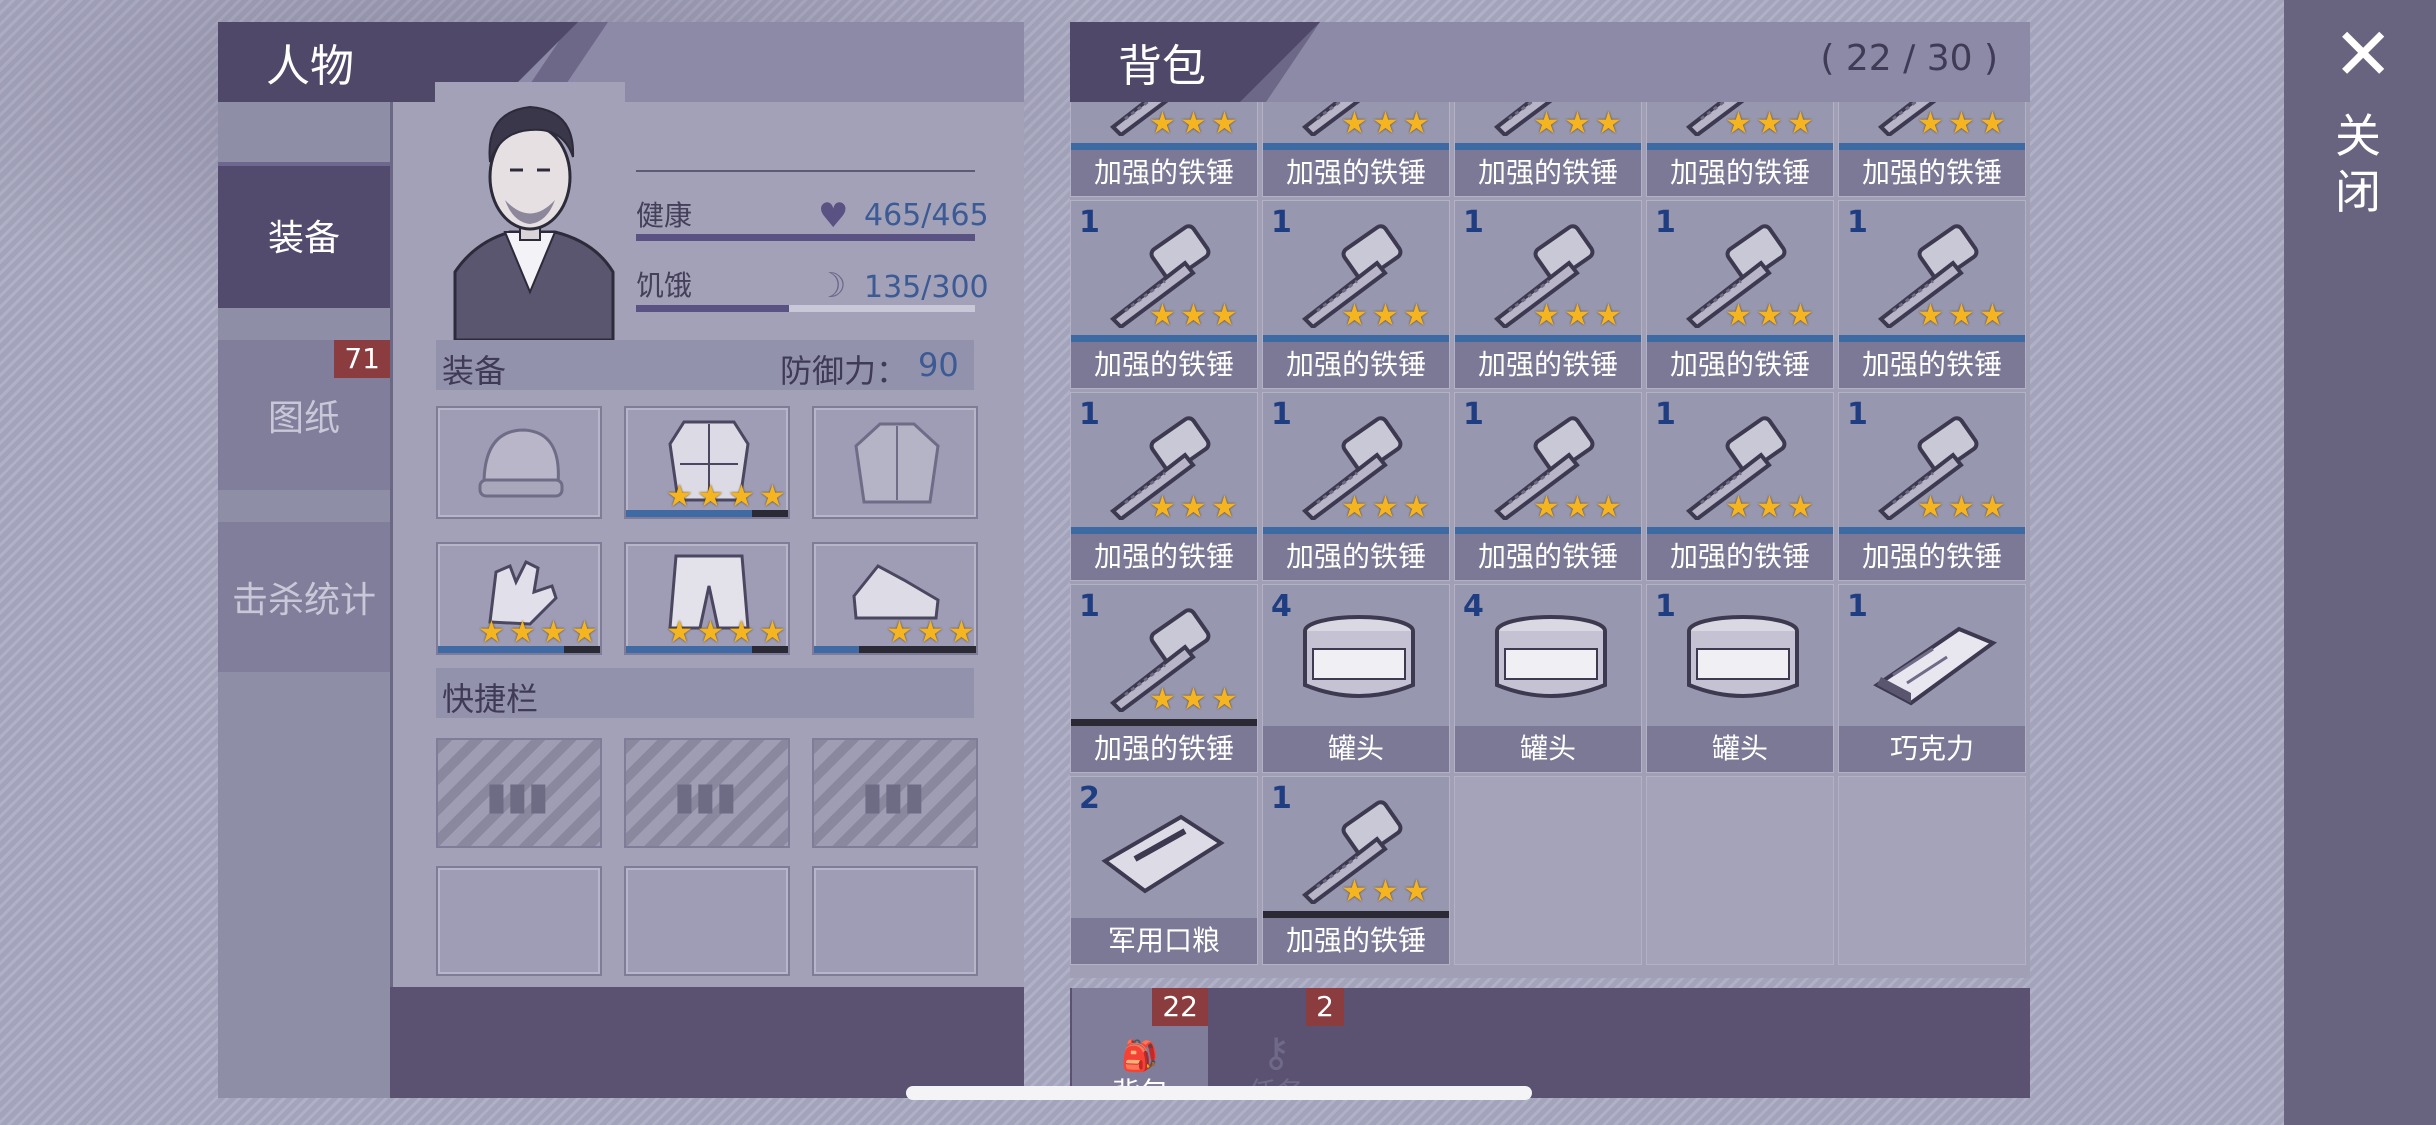 This screenshot has width=2436, height=1125. I want to click on hunger-value: 135/300, so click(926, 287).